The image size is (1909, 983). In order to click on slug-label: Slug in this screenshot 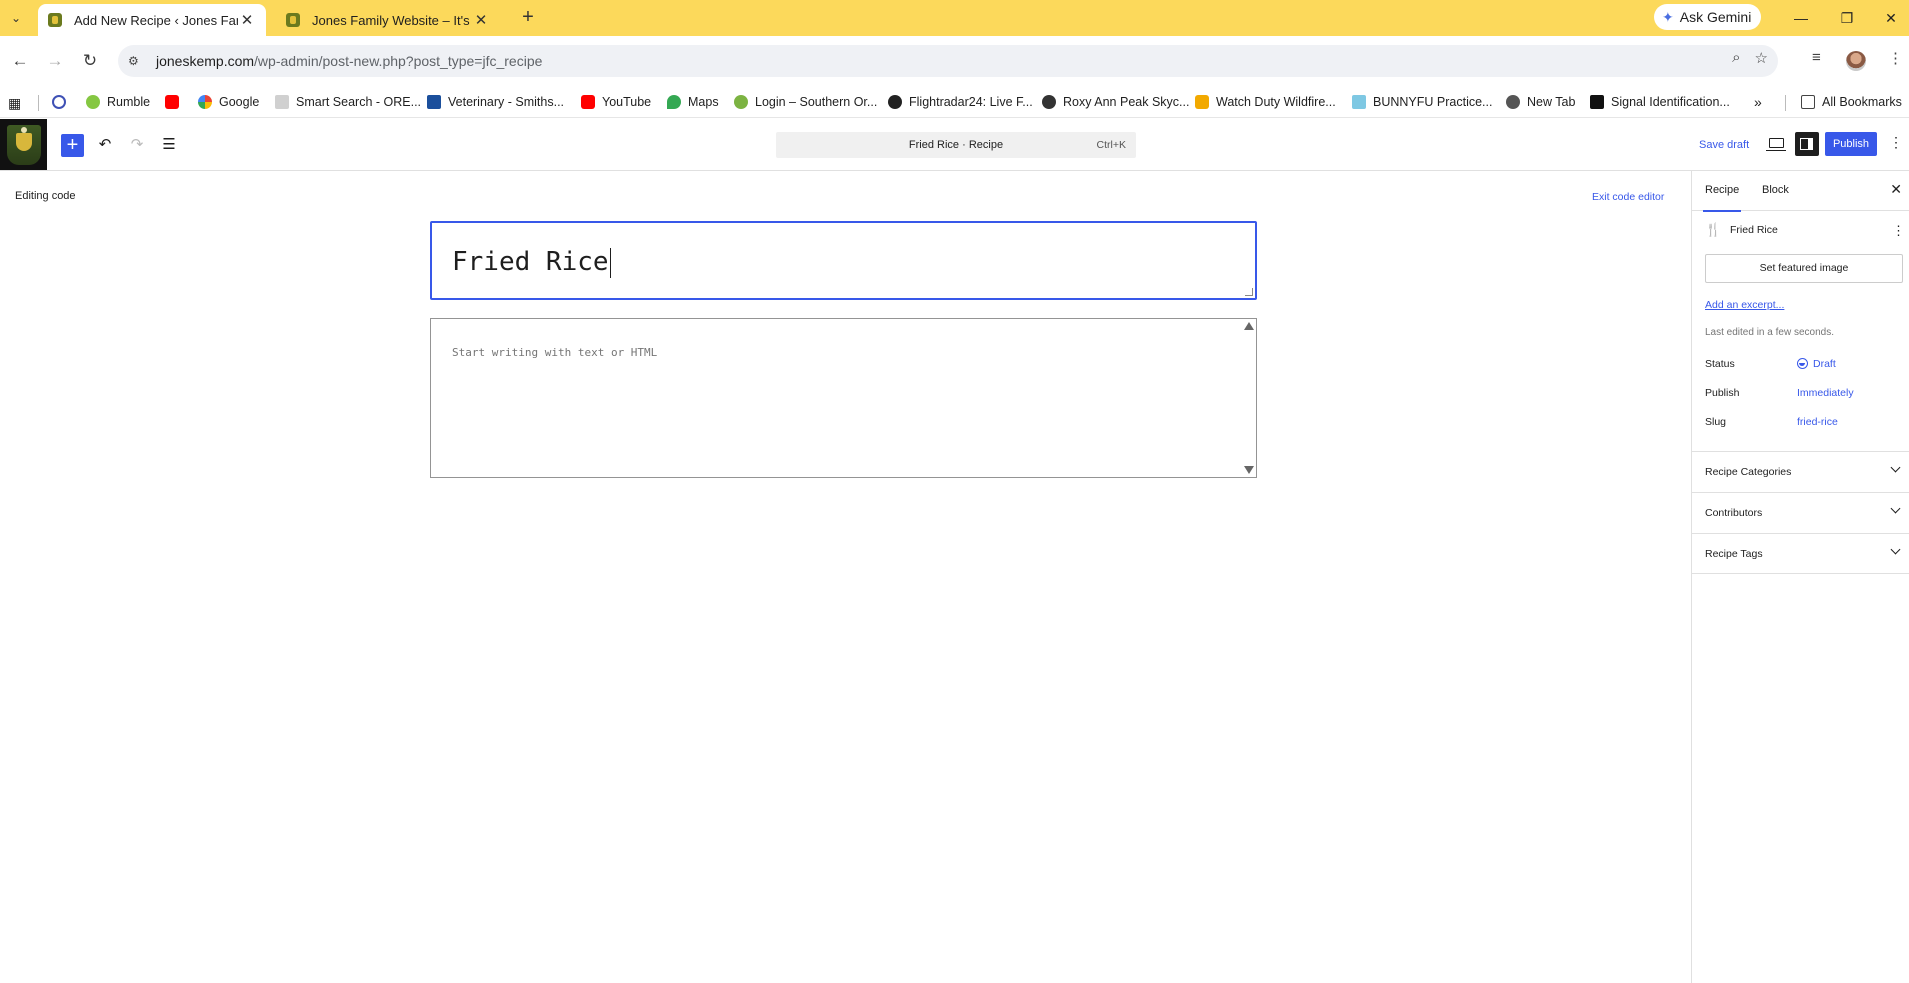, I will do `click(1716, 422)`.